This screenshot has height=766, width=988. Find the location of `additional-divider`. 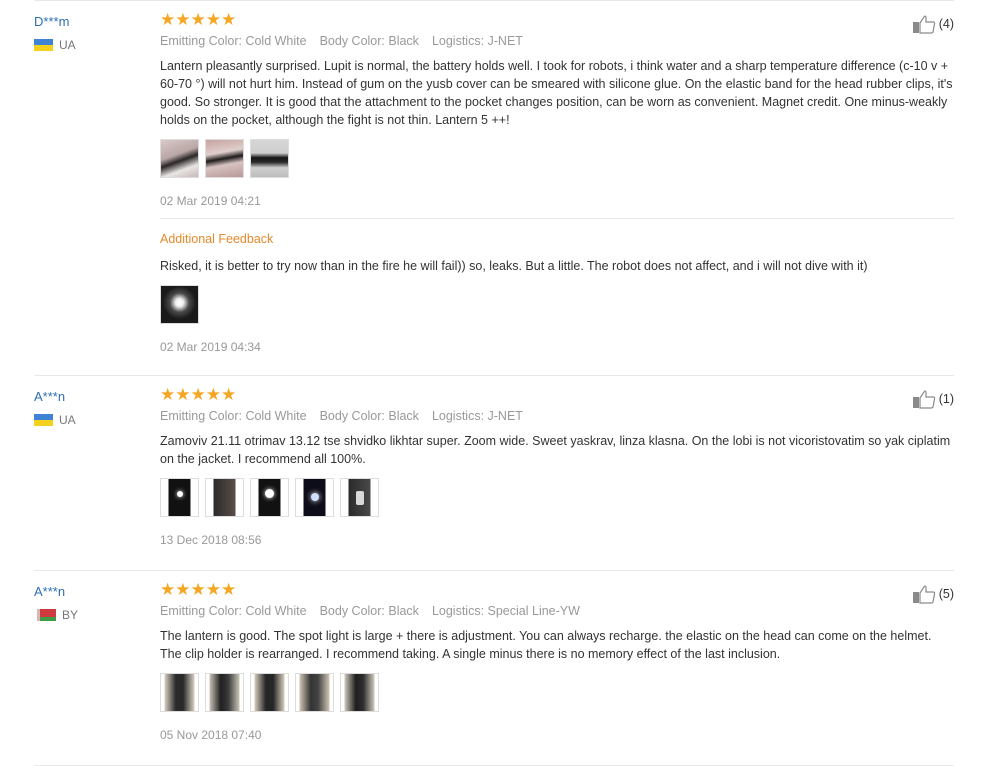

additional-divider is located at coordinates (557, 218).